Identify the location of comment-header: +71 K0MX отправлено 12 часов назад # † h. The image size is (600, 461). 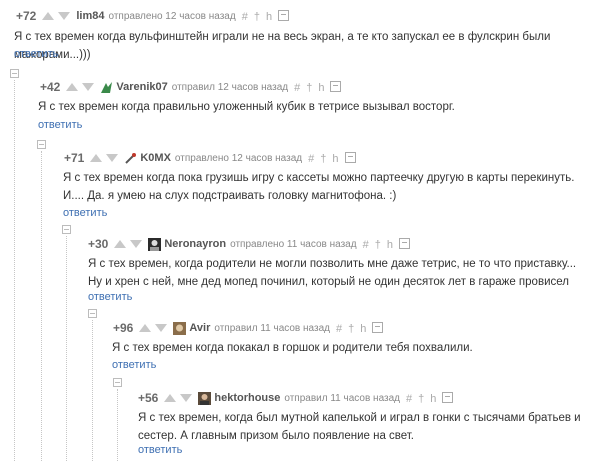
(210, 158).